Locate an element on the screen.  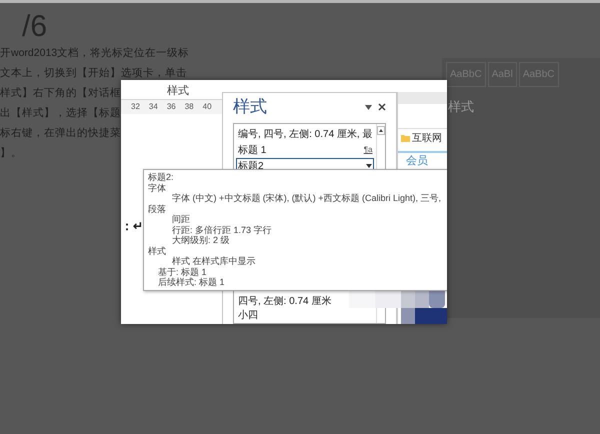
tooltip-text: 大纲级别: 2 级 is located at coordinates (200, 240).